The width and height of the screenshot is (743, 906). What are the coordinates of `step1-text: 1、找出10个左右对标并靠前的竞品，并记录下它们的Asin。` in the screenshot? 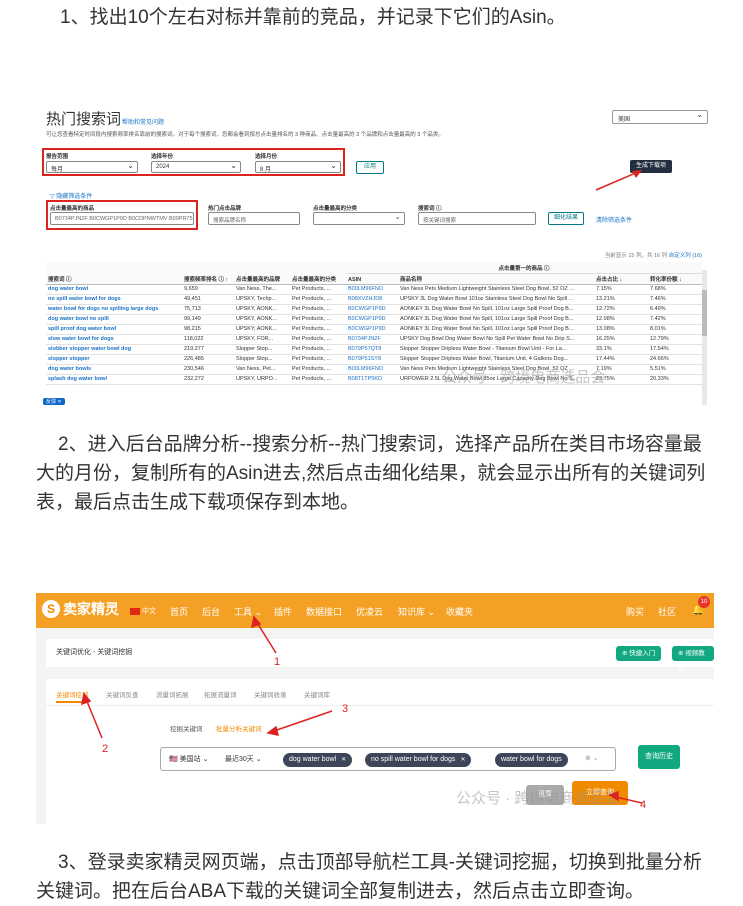 It's located at (313, 17).